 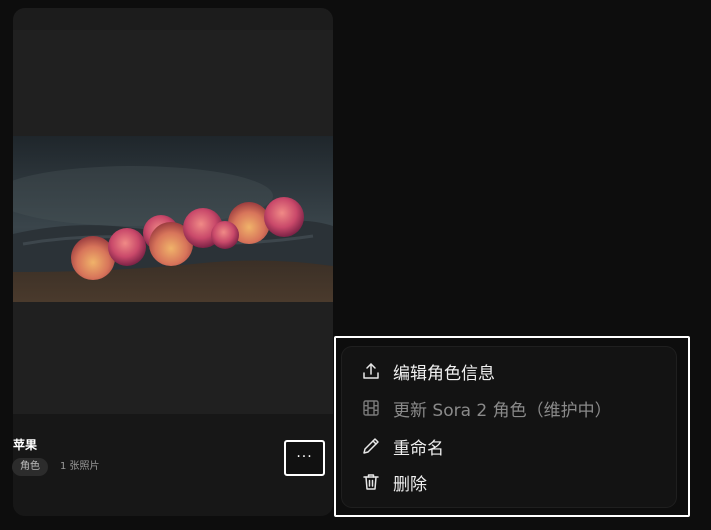 I want to click on menu-item-rename: 重命名, so click(x=402, y=446).